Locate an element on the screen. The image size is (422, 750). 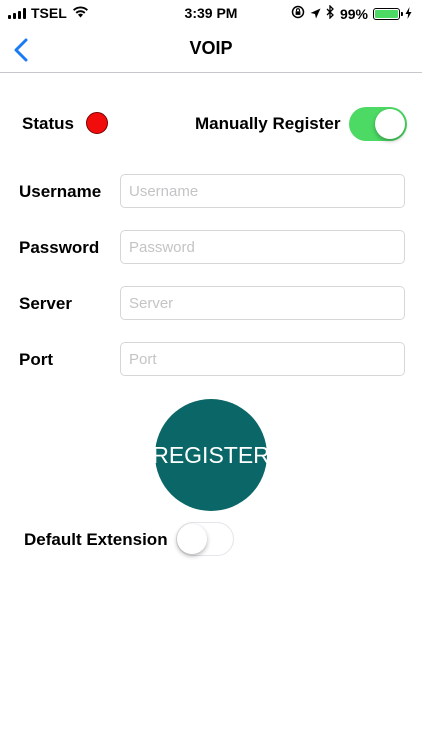
server-label: Server is located at coordinates (45, 303).